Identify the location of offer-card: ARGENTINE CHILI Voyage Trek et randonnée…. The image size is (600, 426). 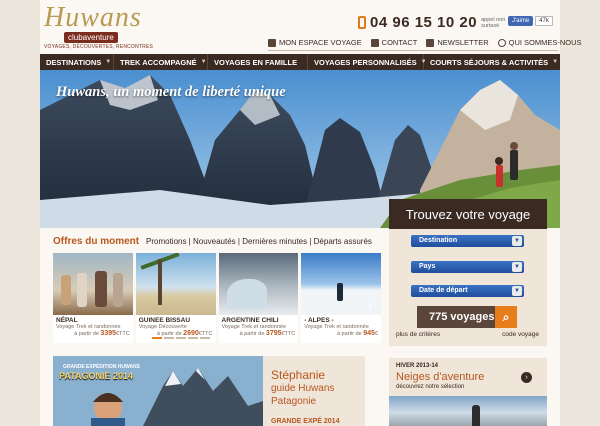
(258, 298).